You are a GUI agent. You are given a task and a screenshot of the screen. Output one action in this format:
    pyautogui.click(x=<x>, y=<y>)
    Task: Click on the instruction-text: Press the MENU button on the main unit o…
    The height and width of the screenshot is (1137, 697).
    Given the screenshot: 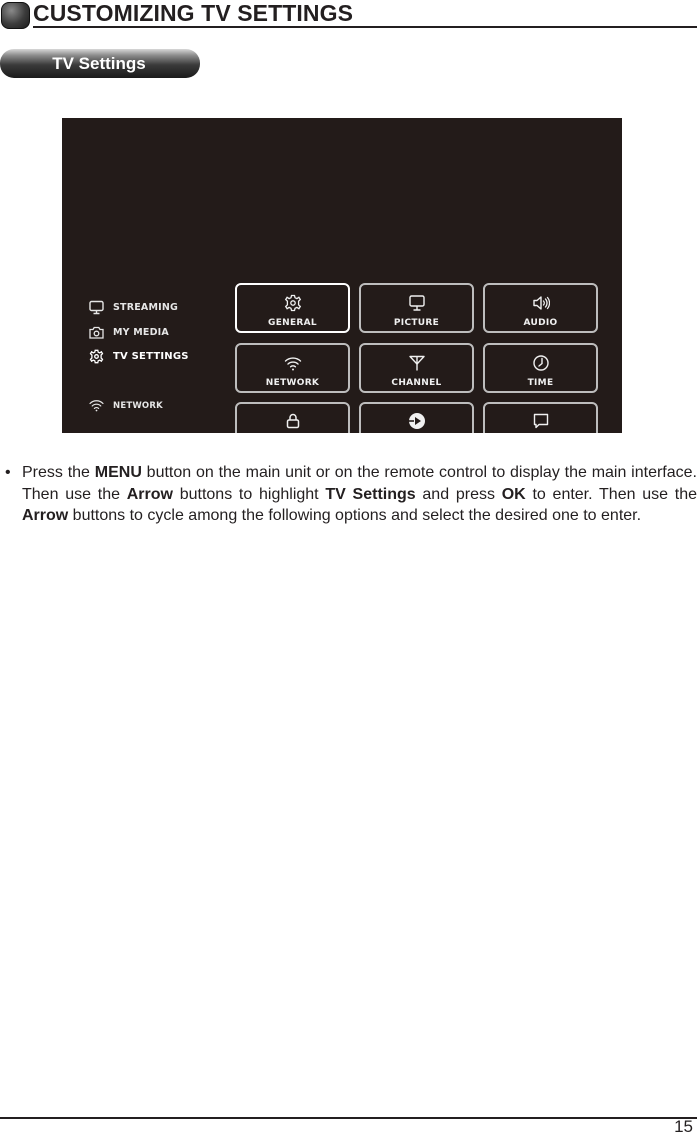 What is the action you would take?
    pyautogui.click(x=359, y=494)
    